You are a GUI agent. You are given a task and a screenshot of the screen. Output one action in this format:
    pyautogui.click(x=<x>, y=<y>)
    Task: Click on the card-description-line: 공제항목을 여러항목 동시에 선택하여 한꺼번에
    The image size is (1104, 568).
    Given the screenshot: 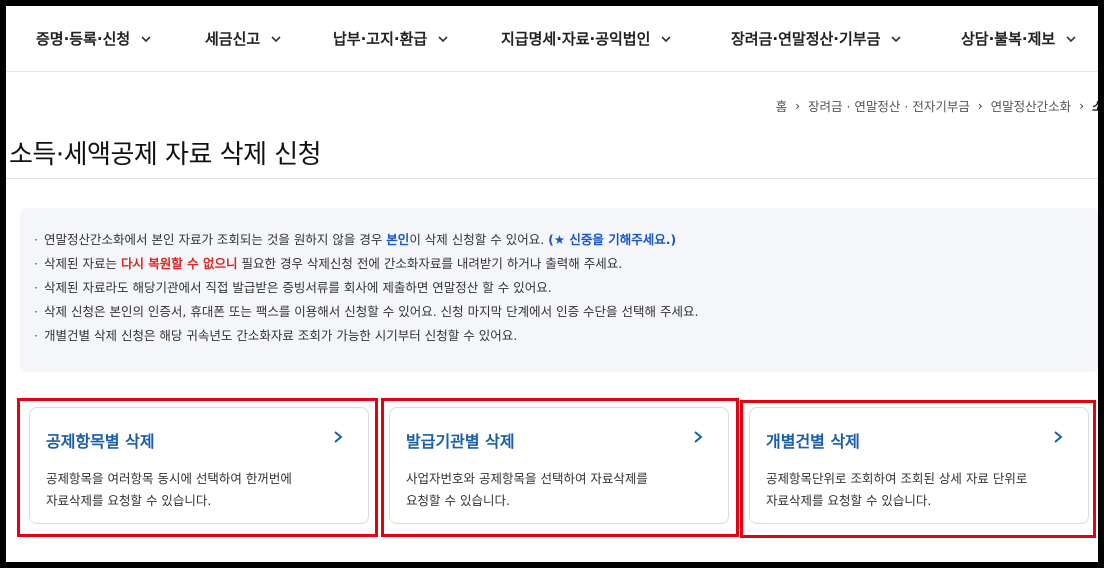 What is the action you would take?
    pyautogui.click(x=169, y=478)
    